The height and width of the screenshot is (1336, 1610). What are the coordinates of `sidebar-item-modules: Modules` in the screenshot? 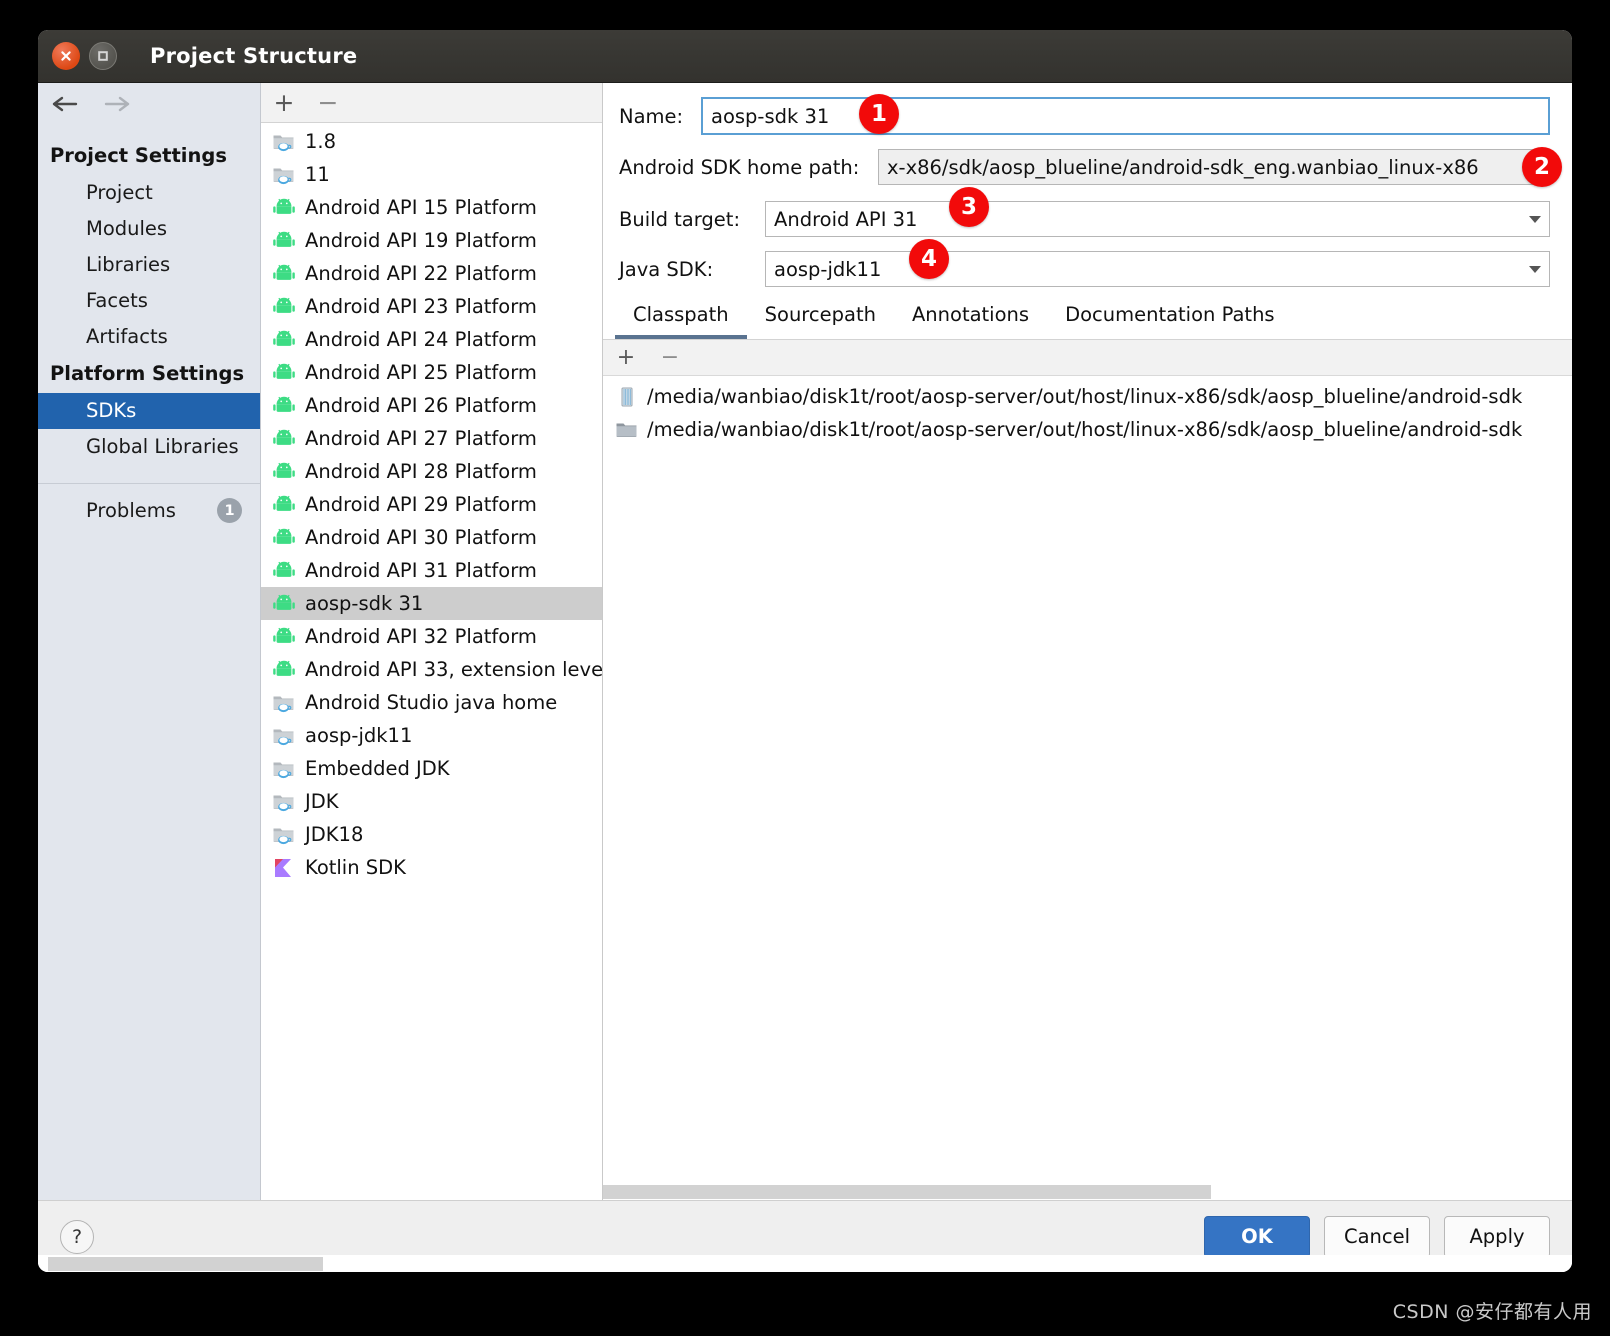 It's located at (149, 229).